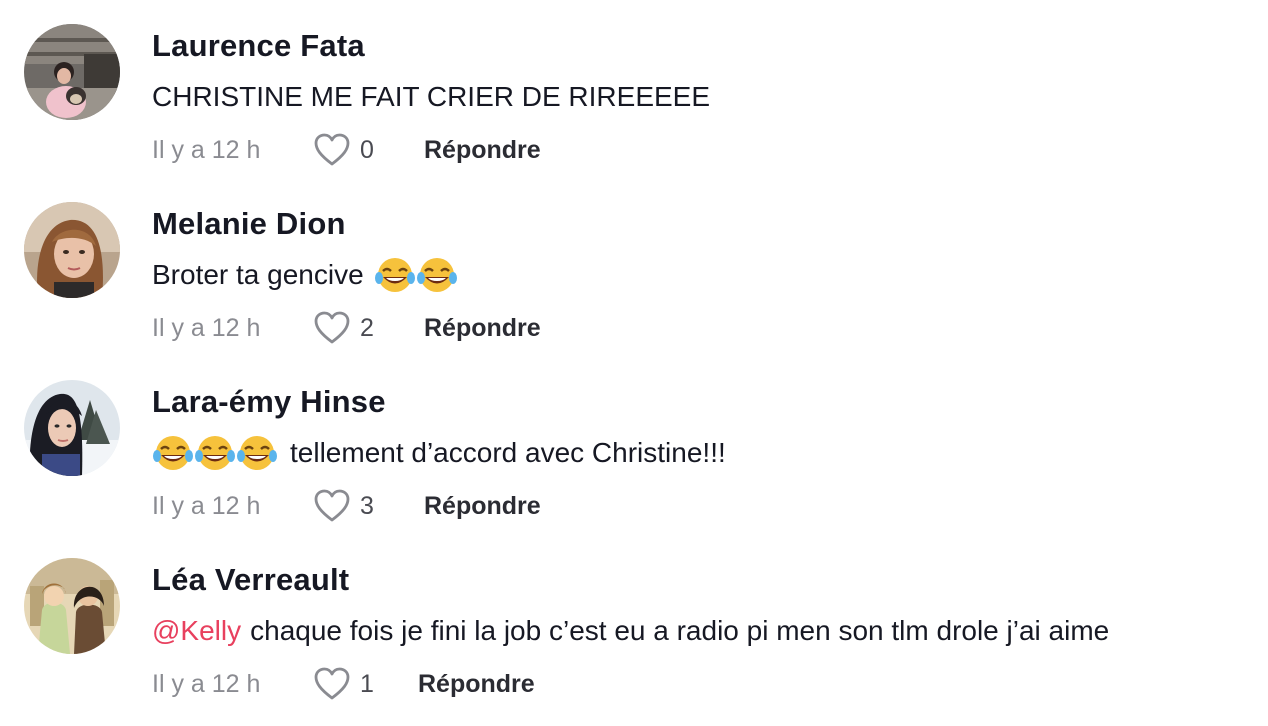  Describe the element at coordinates (249, 224) in the screenshot. I see `comment-username: Melanie Dion` at that location.